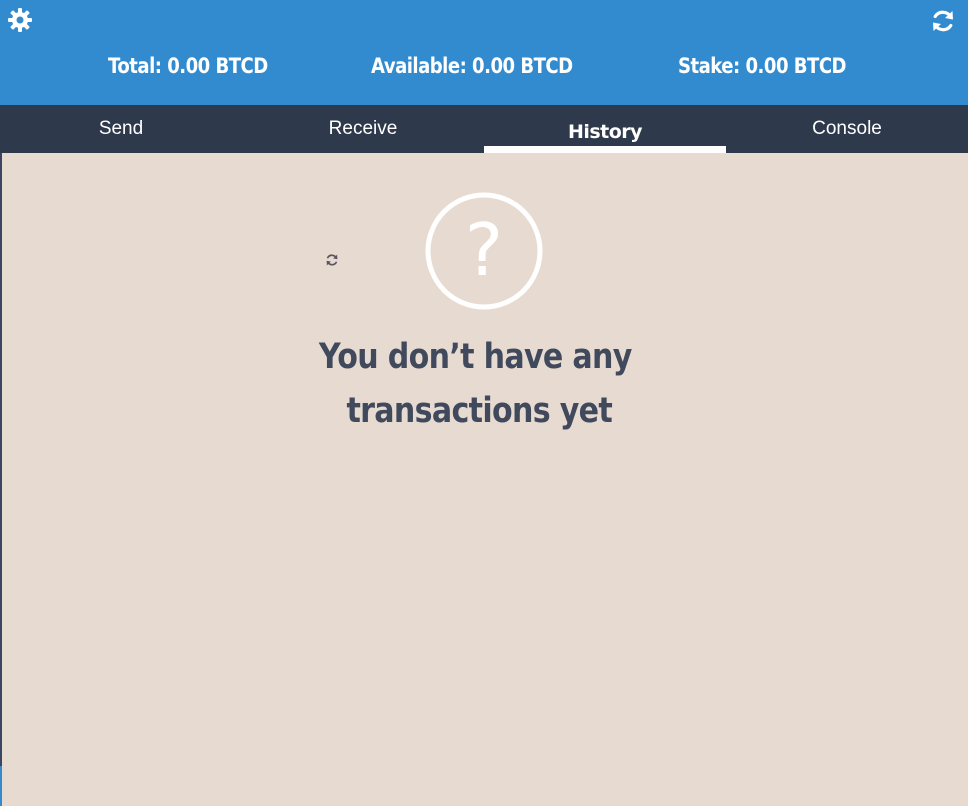 The width and height of the screenshot is (968, 806). Describe the element at coordinates (479, 411) in the screenshot. I see `empty-message-line-2: transactions yet` at that location.